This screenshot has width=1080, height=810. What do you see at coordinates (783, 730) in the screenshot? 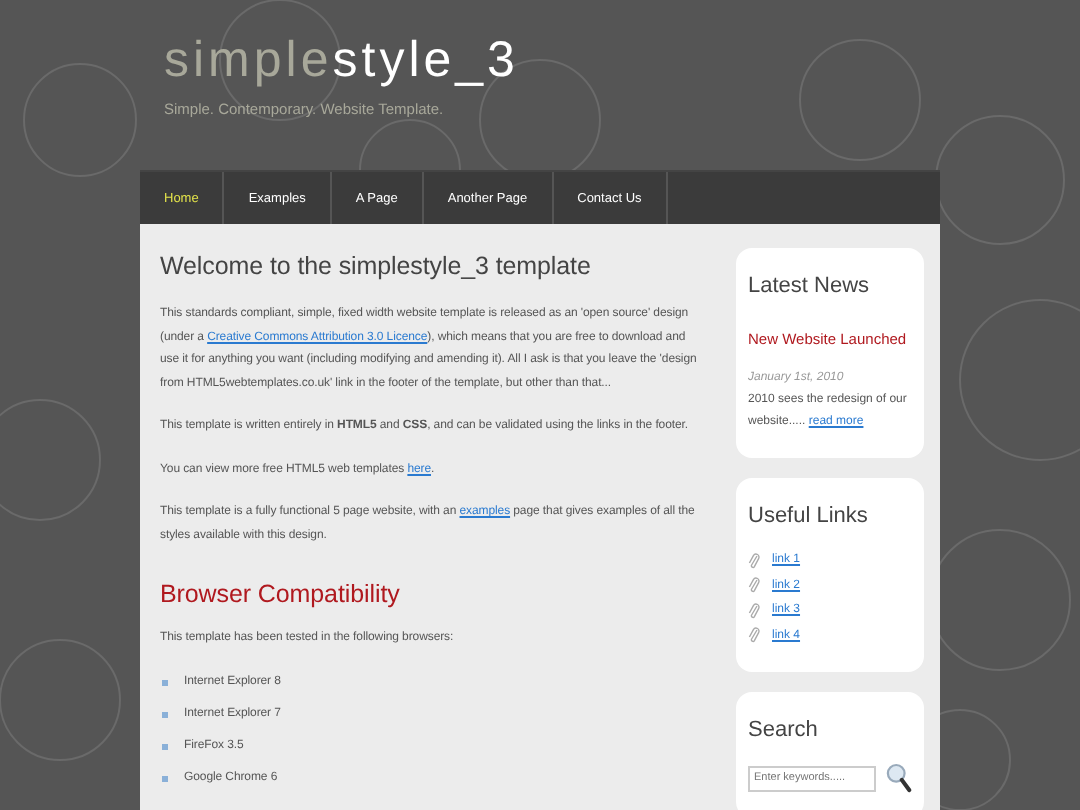
I see `card-title: Search` at bounding box center [783, 730].